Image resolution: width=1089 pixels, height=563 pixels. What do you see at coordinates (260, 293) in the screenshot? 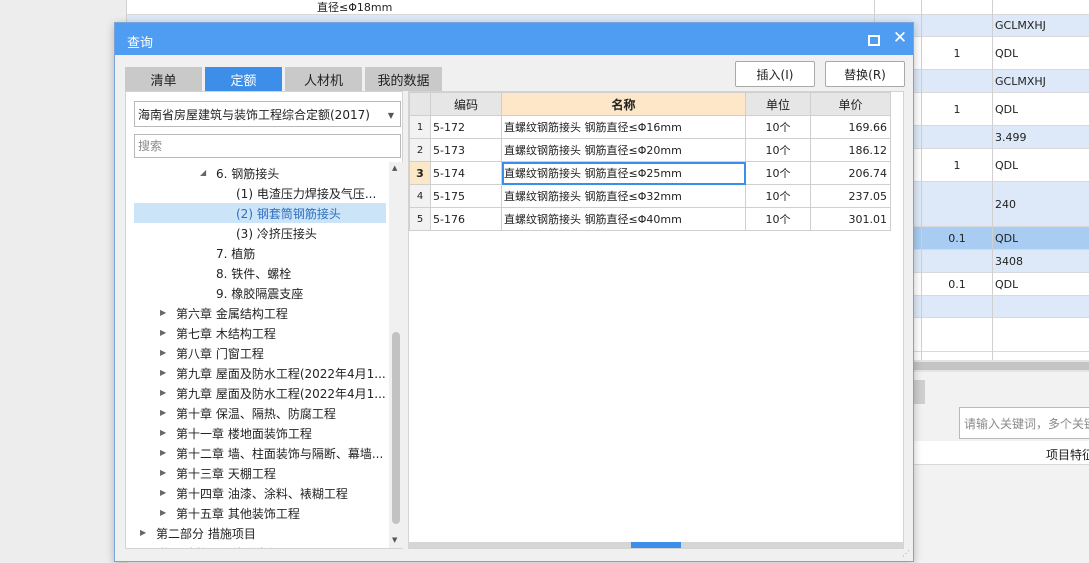
I see `tree-item: 9. 橡胶隔震支座` at bounding box center [260, 293].